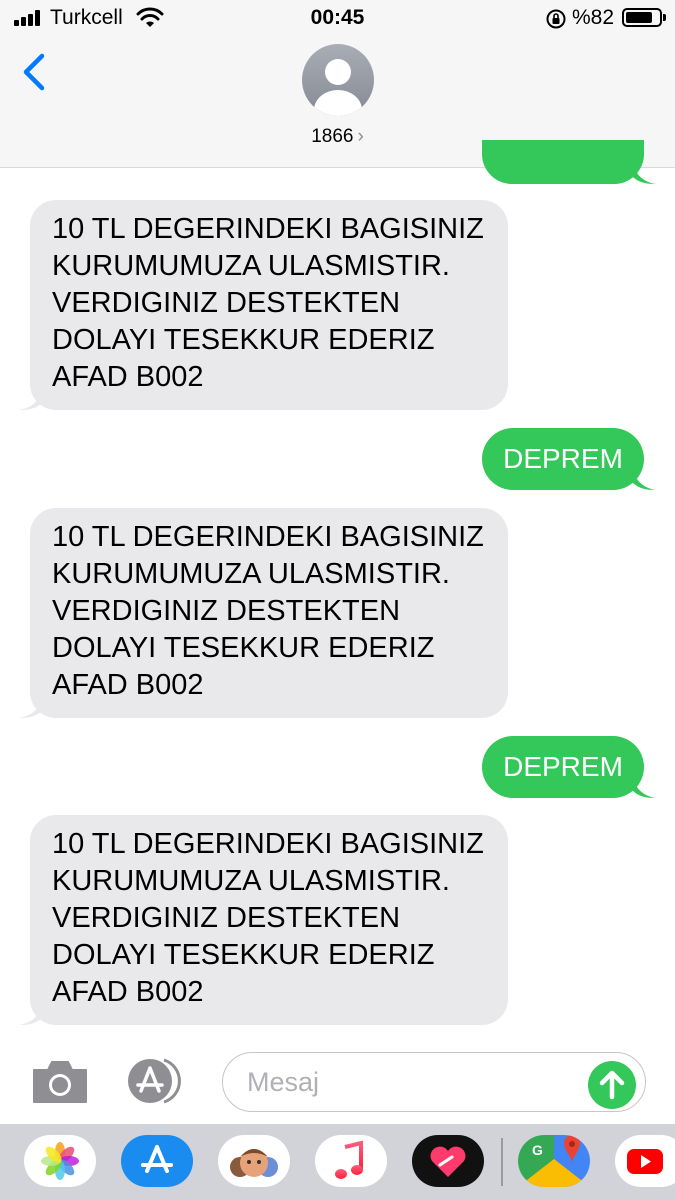 The image size is (675, 1200). What do you see at coordinates (569, 162) in the screenshot?
I see `message-bubble-outgoing-partial` at bounding box center [569, 162].